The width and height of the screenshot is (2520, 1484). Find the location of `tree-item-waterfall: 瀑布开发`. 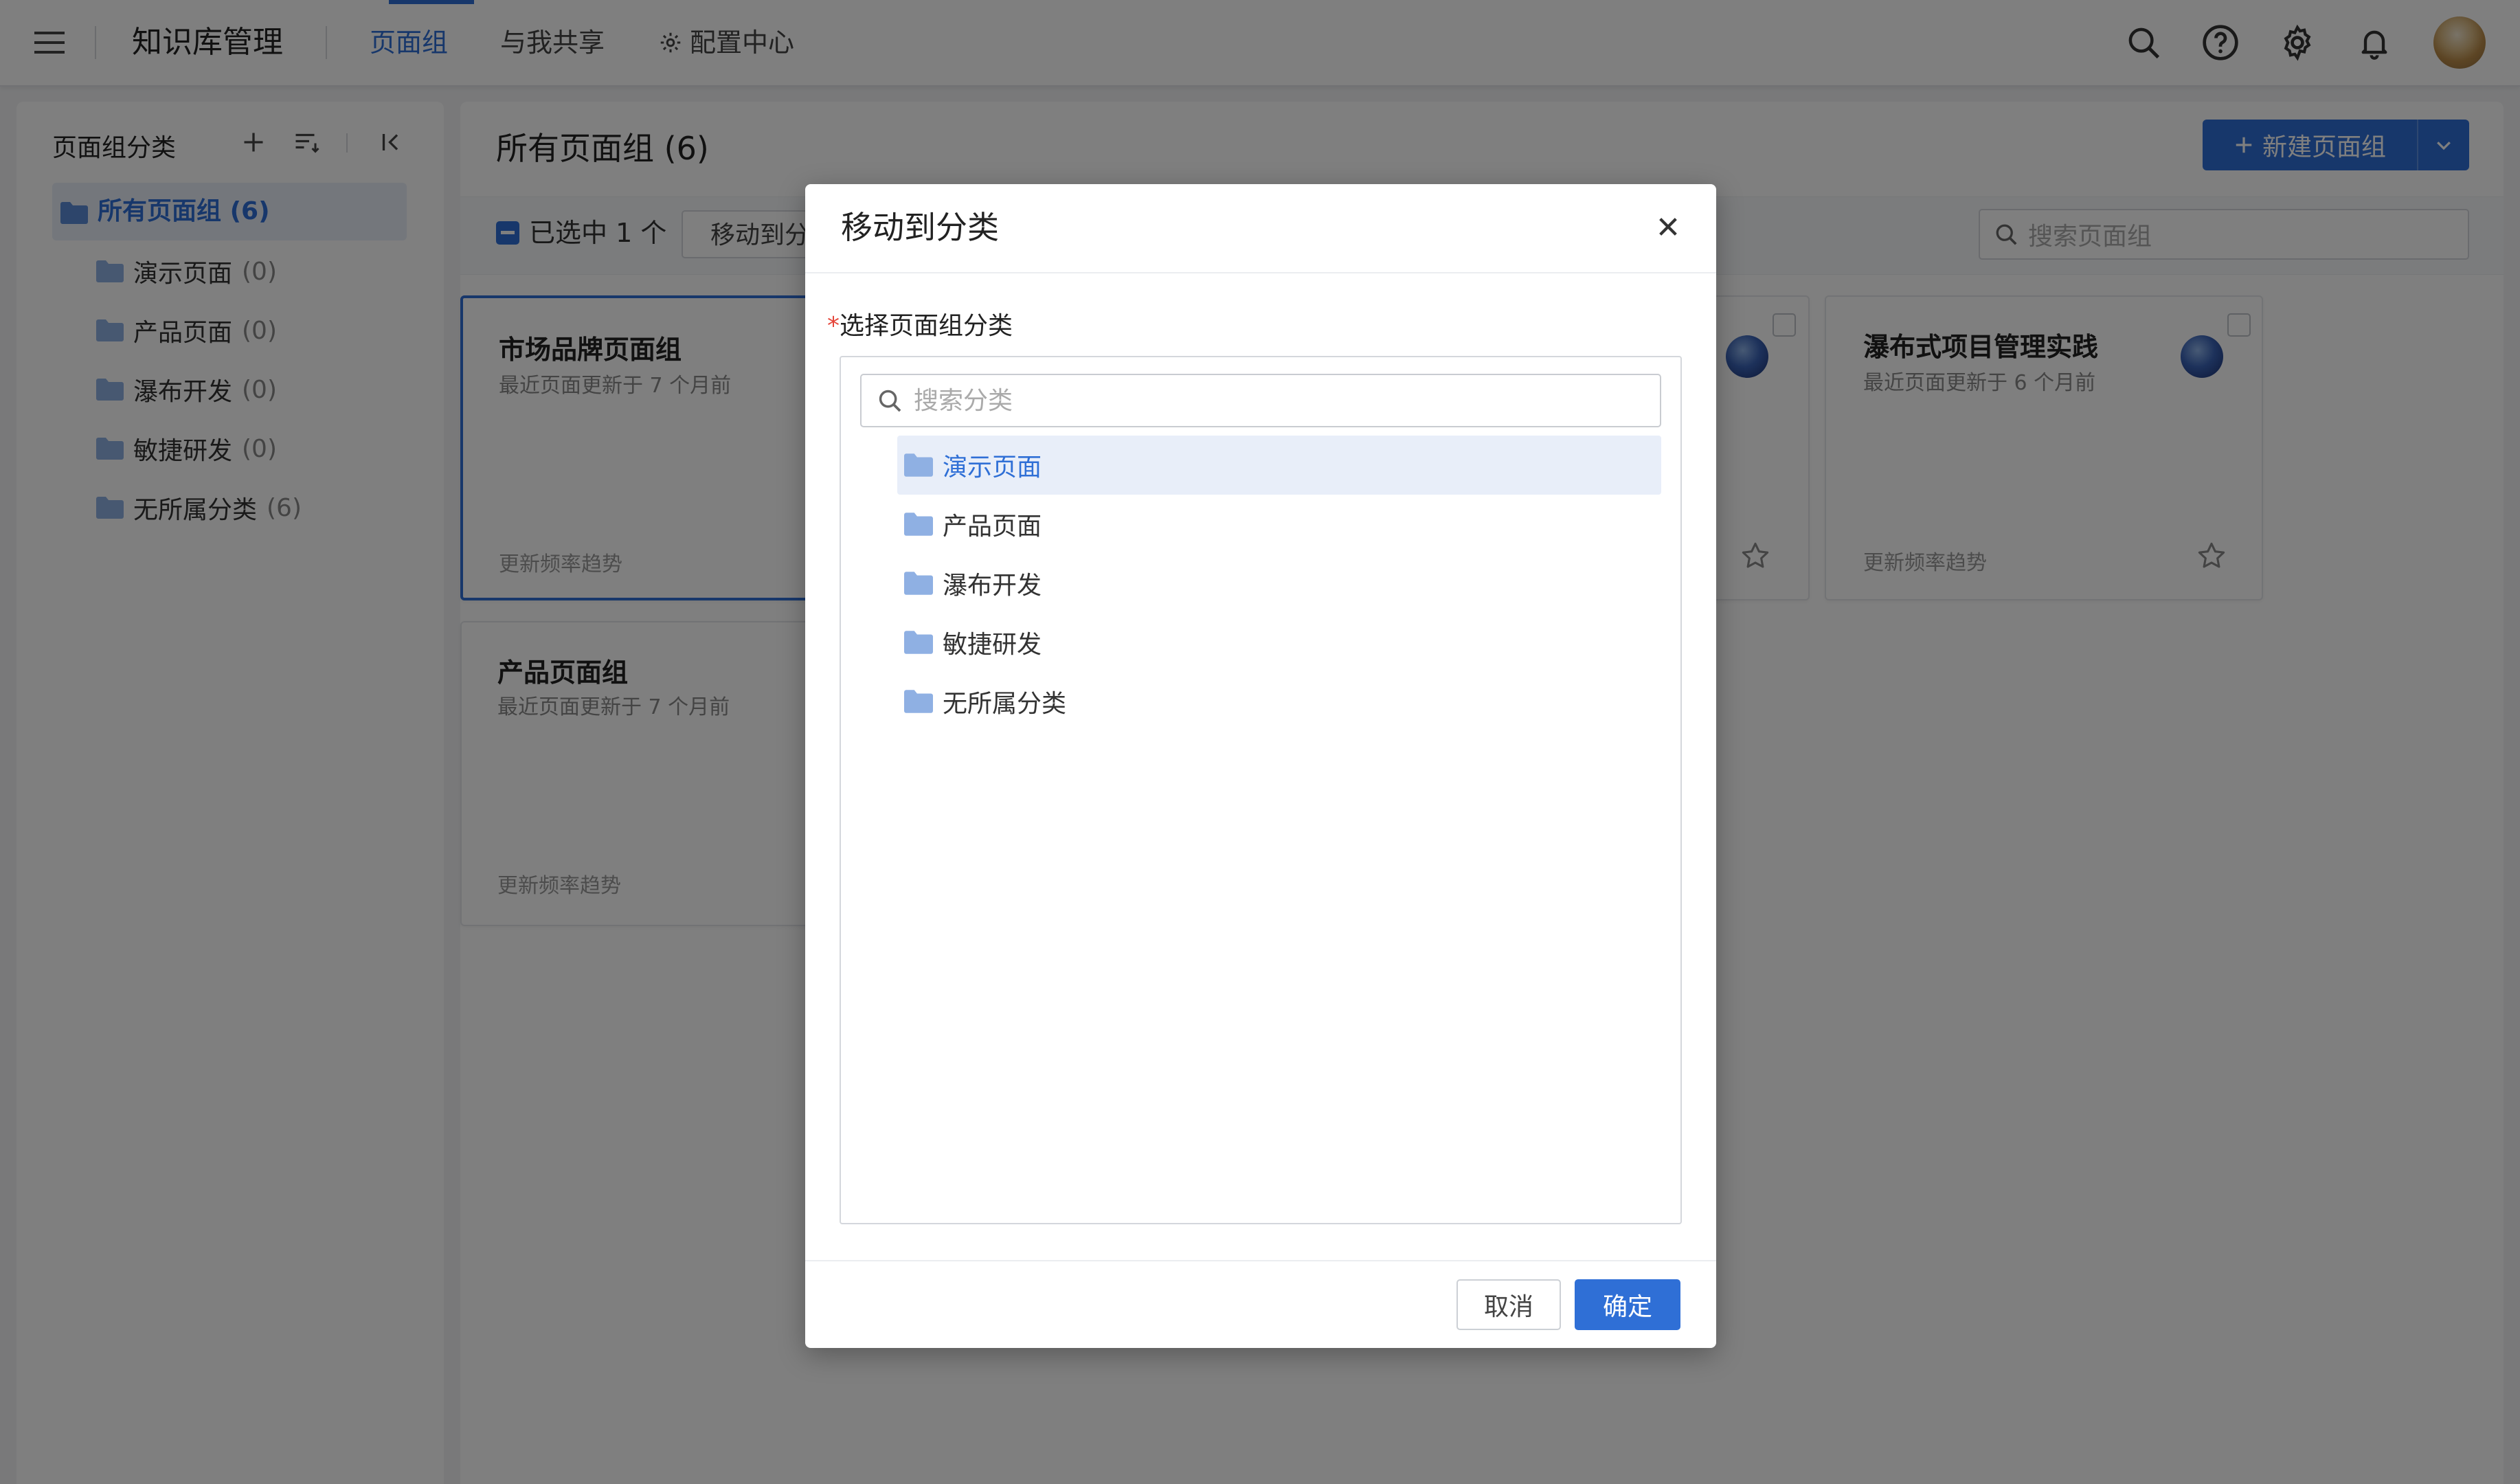

tree-item-waterfall: 瀑布开发 is located at coordinates (1279, 583).